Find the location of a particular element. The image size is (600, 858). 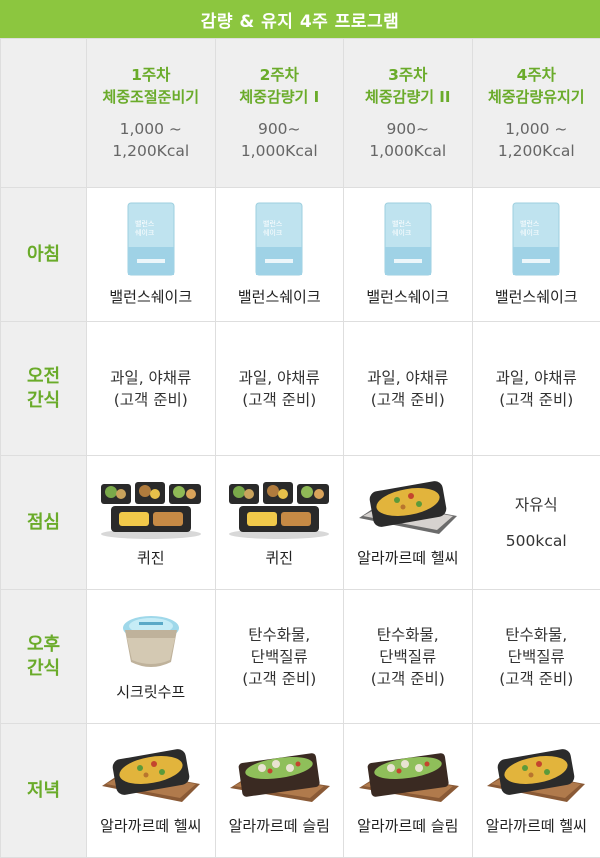

row-label-am-snack: 오전간식 is located at coordinates (44, 389).